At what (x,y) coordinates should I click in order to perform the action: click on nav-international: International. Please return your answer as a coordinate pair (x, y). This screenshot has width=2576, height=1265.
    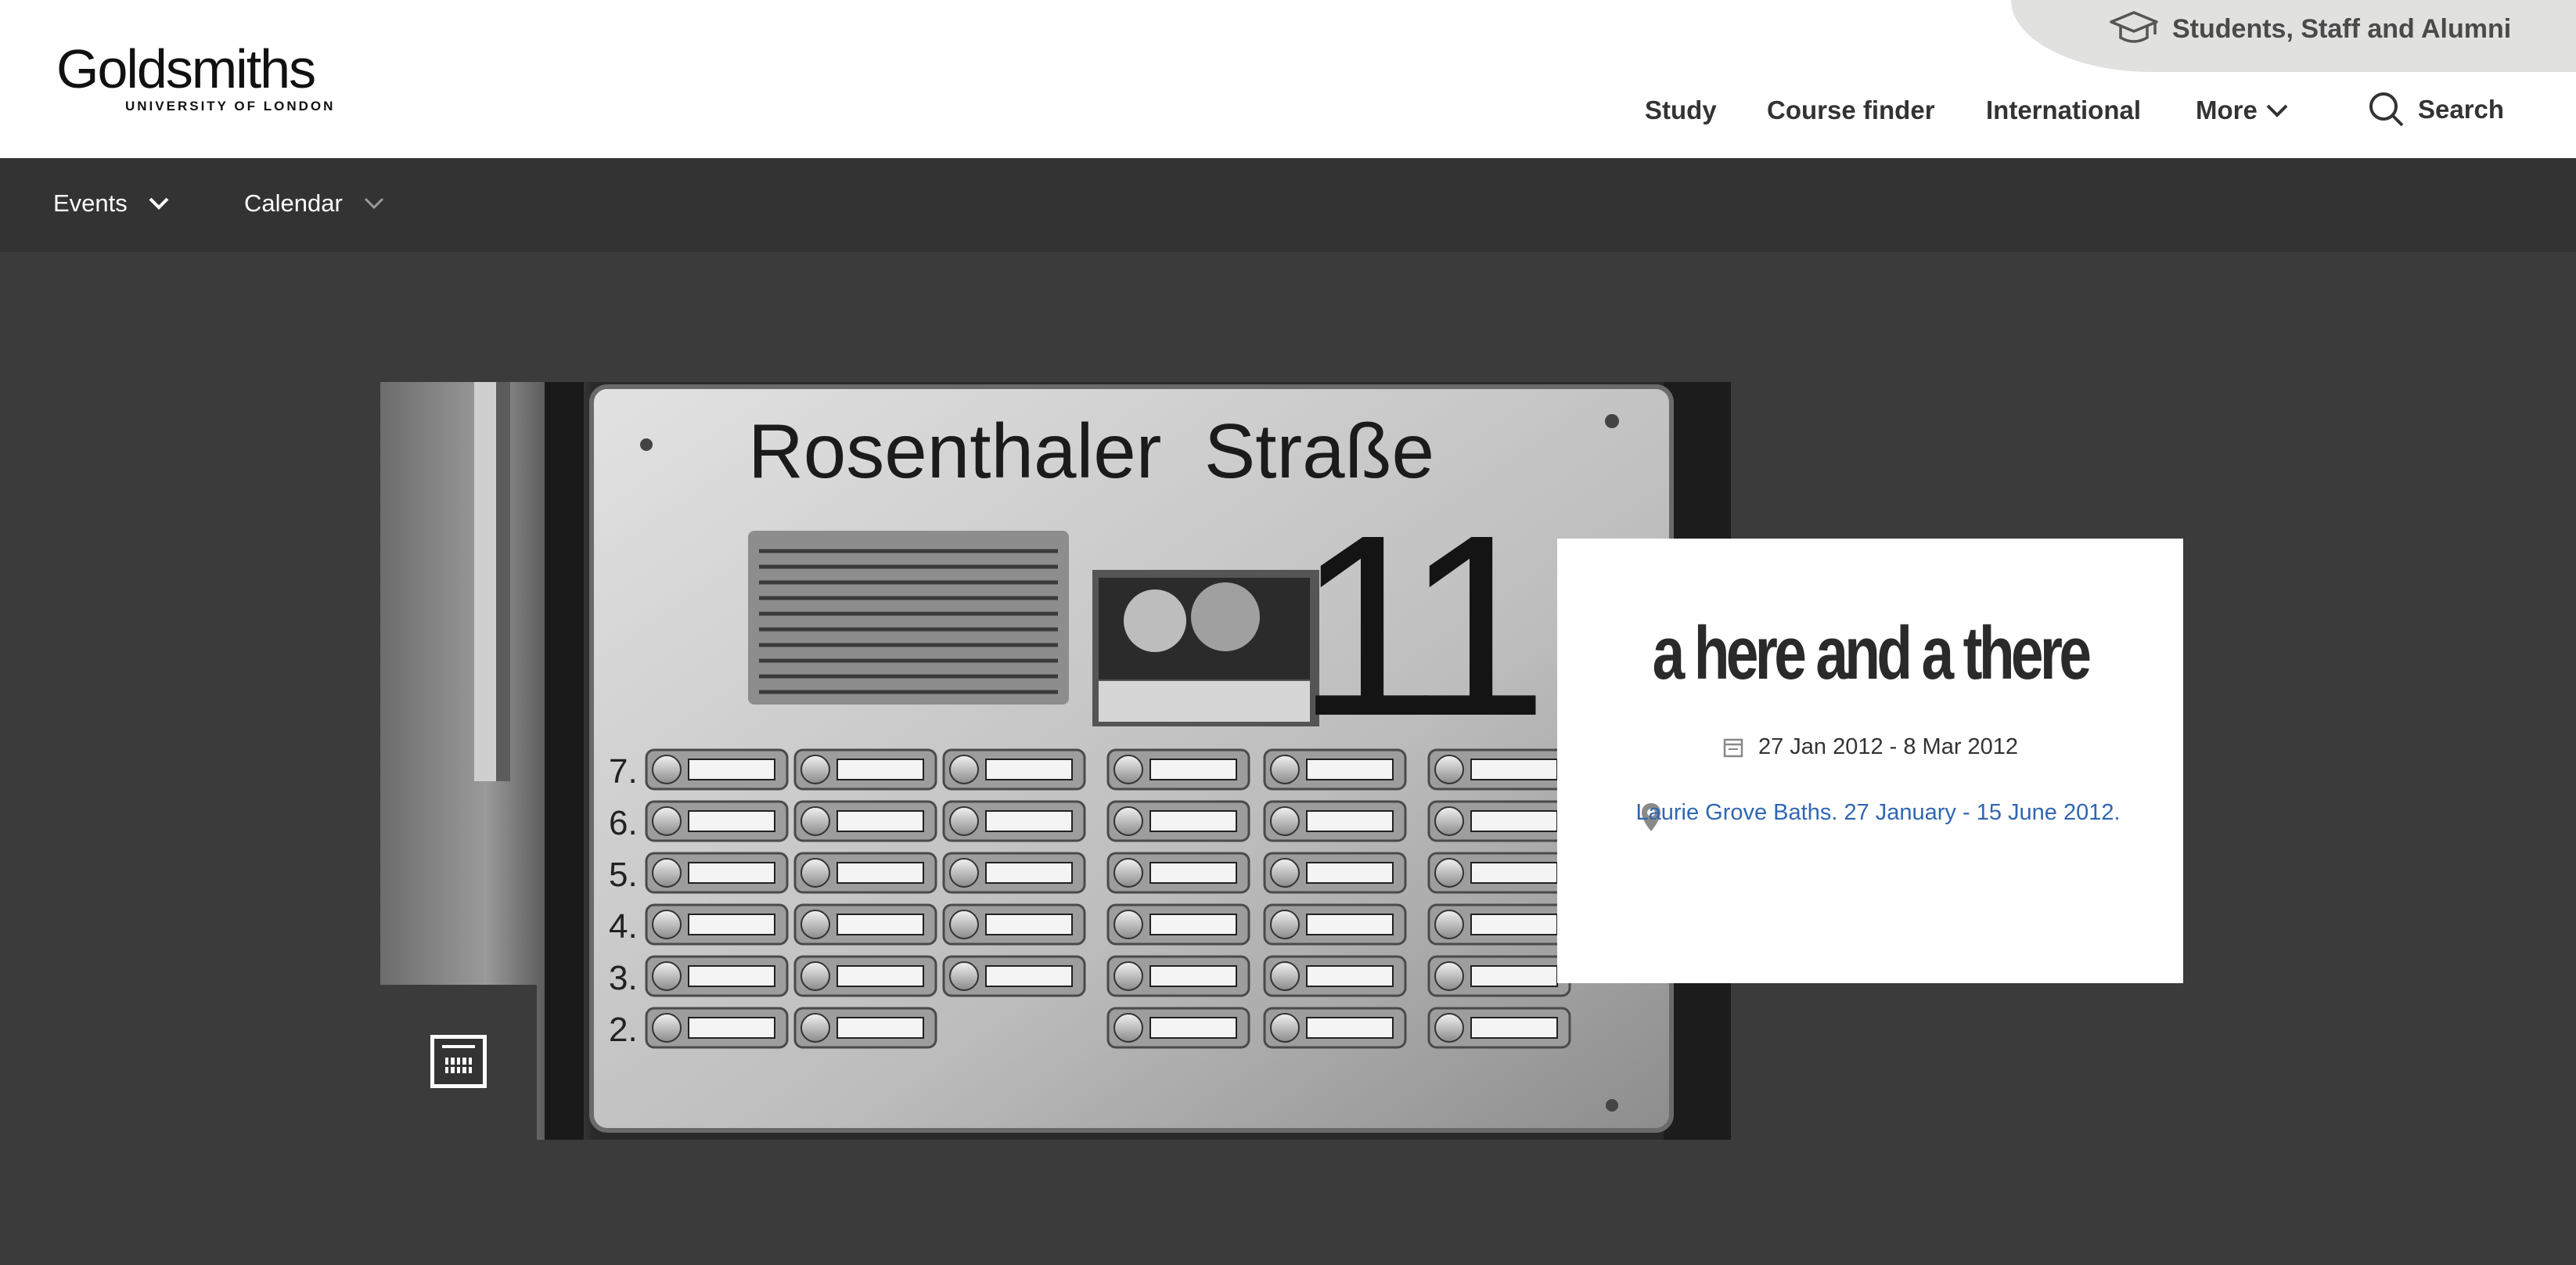
    Looking at the image, I should click on (2063, 110).